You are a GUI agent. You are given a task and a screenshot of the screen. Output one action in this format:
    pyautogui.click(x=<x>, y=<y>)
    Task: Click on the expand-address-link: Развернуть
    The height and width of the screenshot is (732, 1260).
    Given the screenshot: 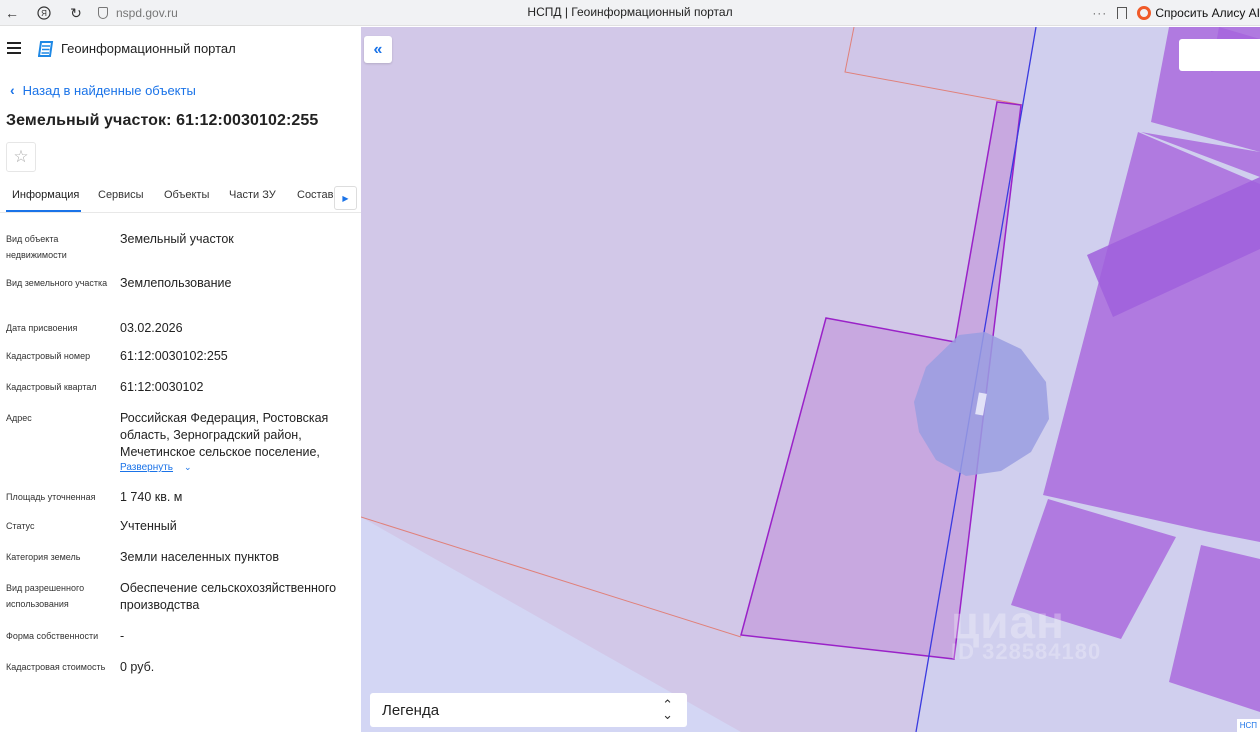 What is the action you would take?
    pyautogui.click(x=146, y=467)
    